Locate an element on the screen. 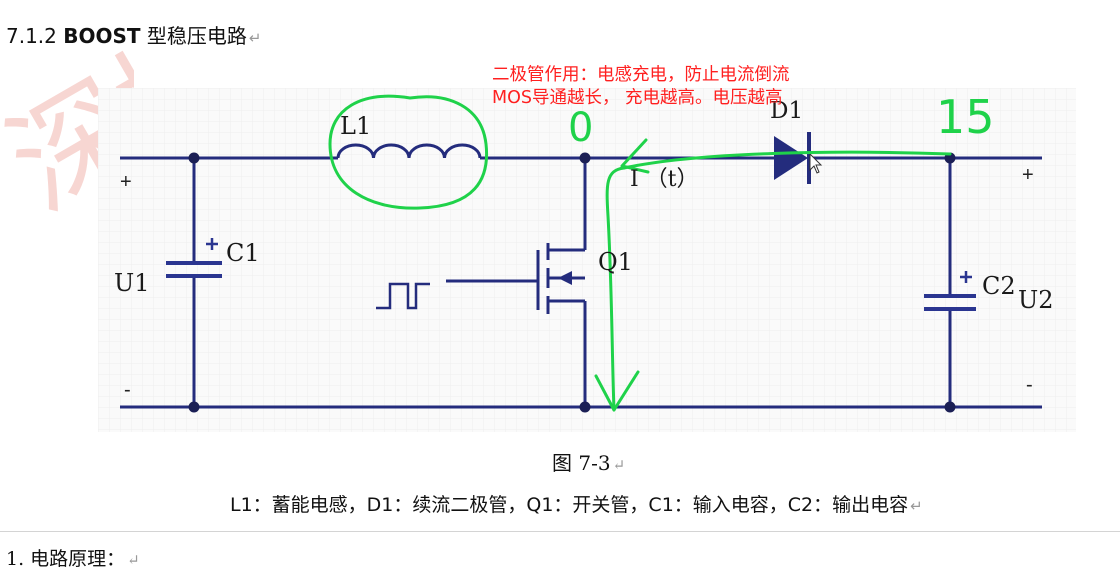  mosfet-label: Q1 is located at coordinates (615, 262).